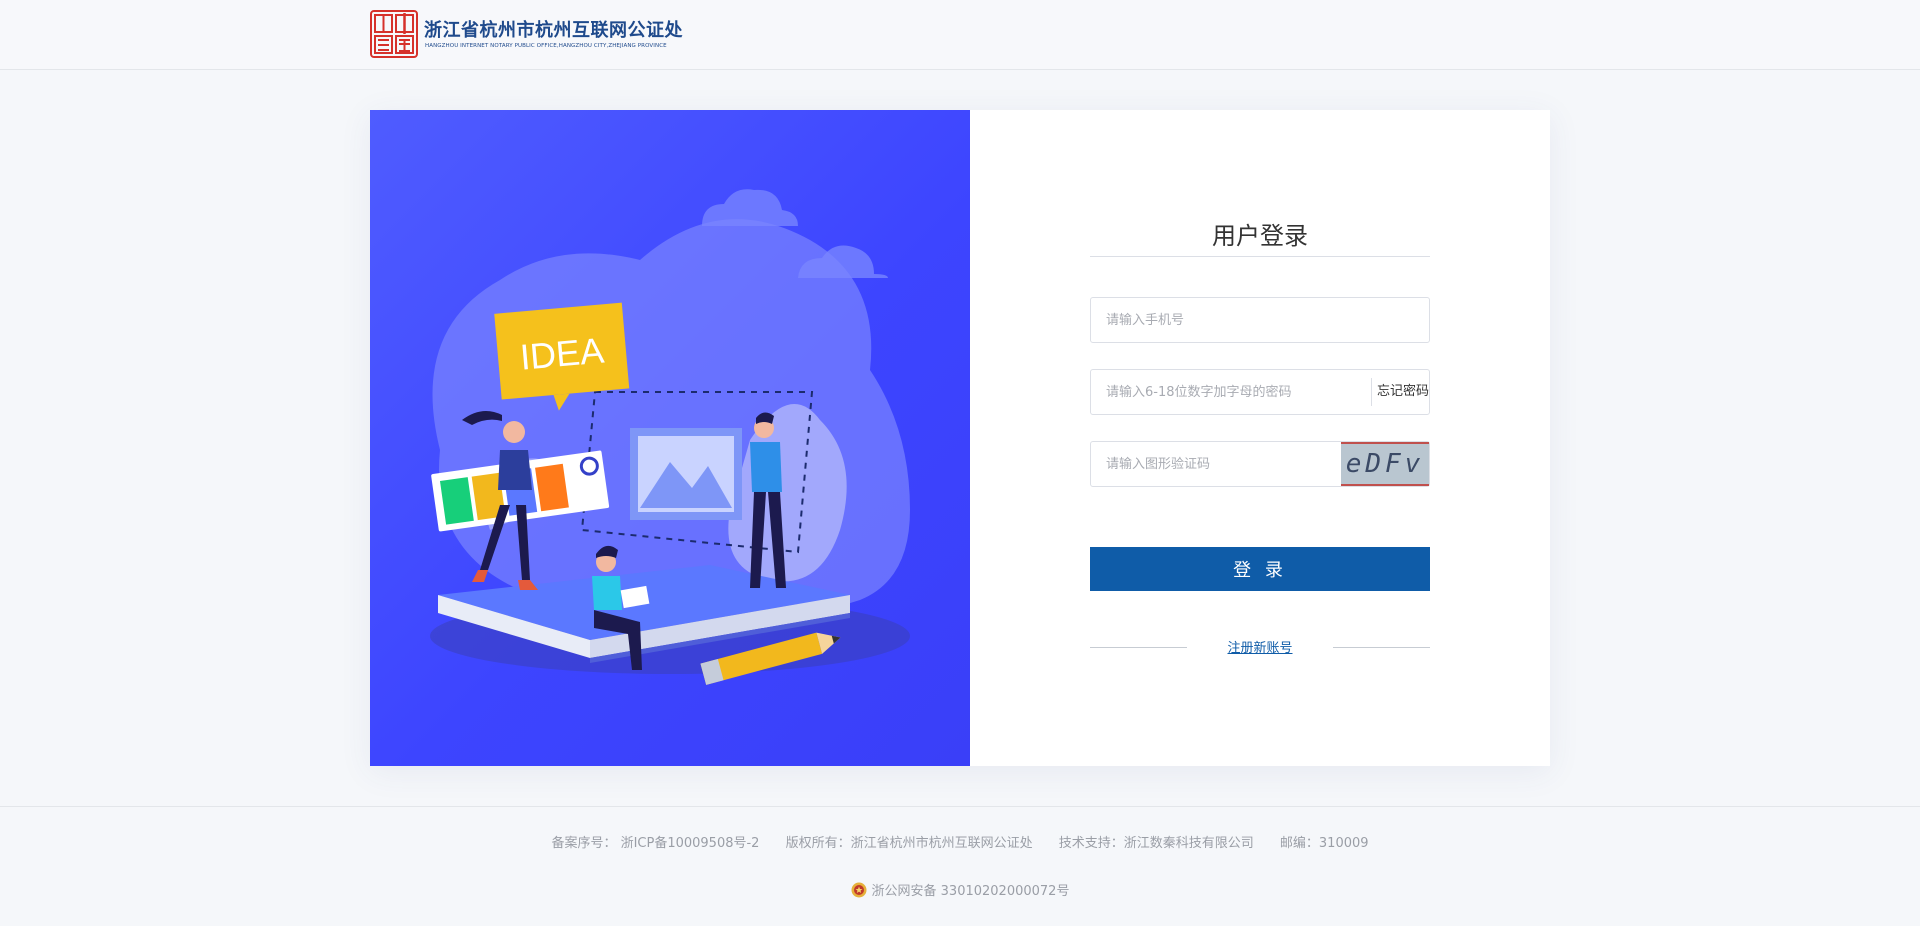 The image size is (1920, 926). What do you see at coordinates (1156, 843) in the screenshot?
I see `footer-tech-support: 技术支持：浙江数秦科技有限公司` at bounding box center [1156, 843].